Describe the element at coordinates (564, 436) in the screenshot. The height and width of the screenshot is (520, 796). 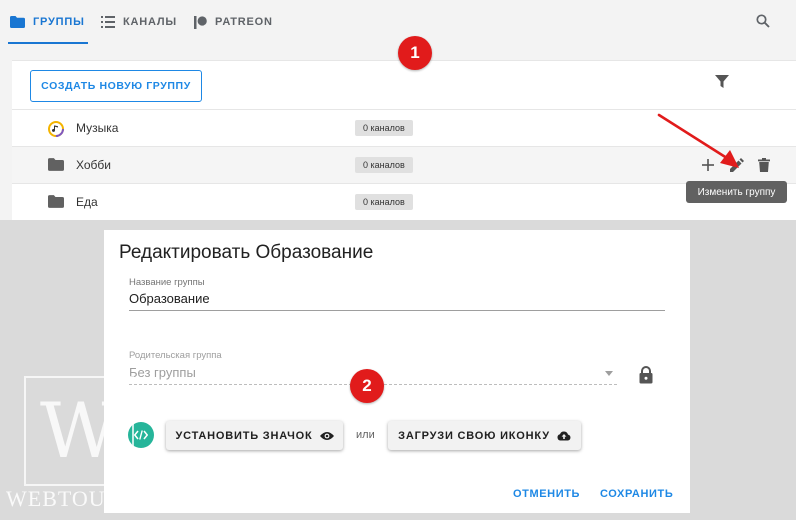
I see `cloud-upload-icon` at that location.